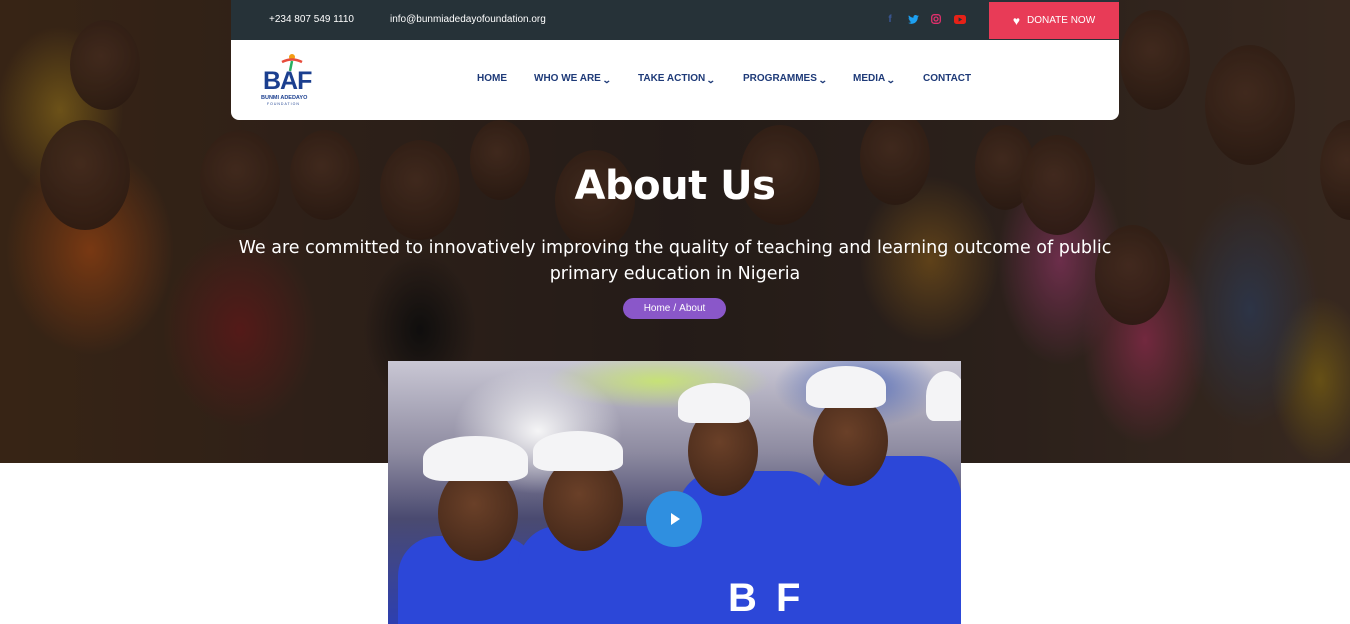  I want to click on breadcrumb: Home / About, so click(674, 308).